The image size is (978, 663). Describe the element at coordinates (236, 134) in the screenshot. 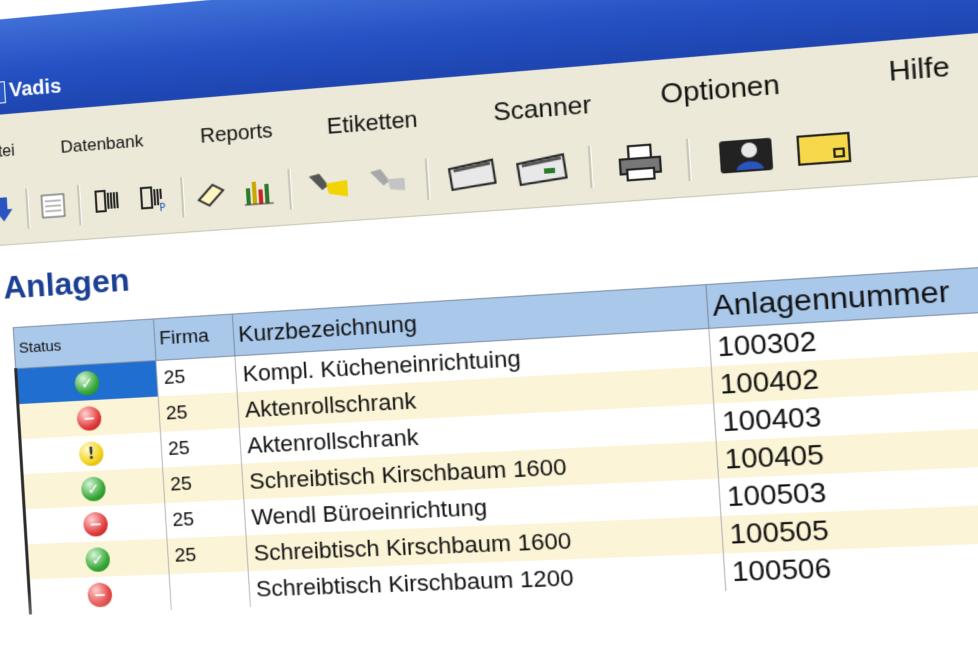

I see `menu-reports: Reports` at that location.